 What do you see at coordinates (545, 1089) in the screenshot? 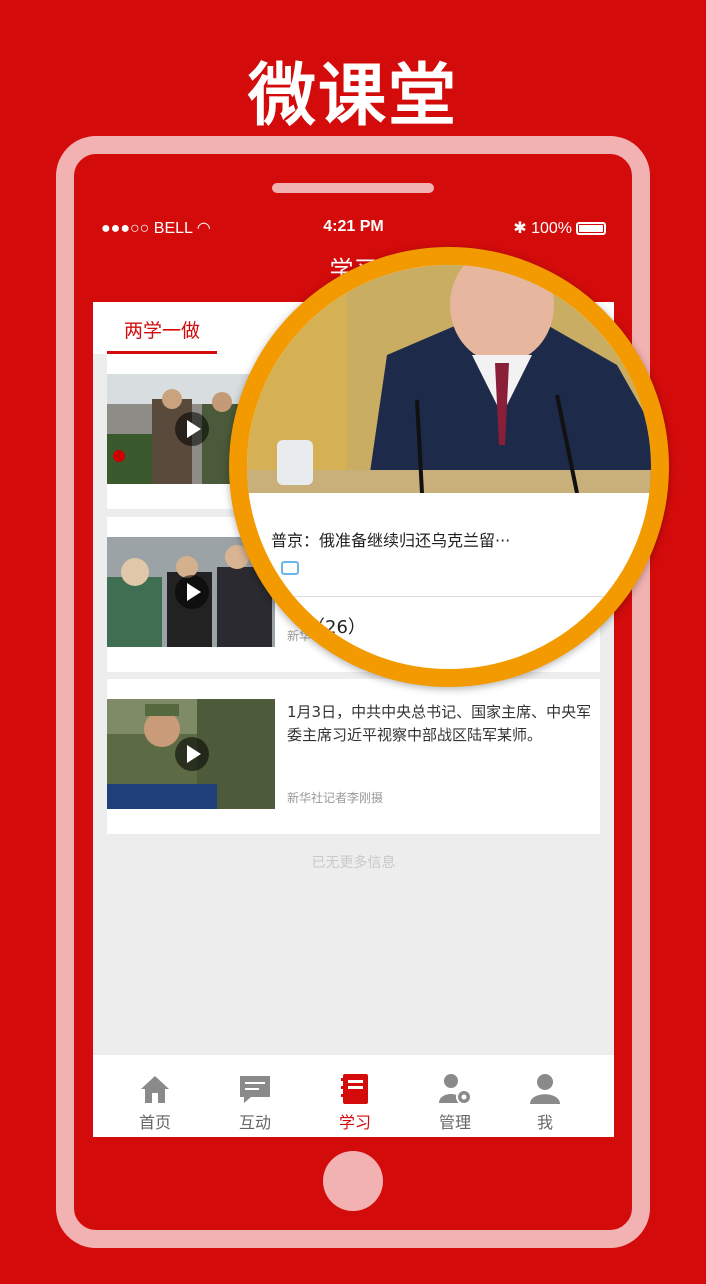
I see `user-icon` at bounding box center [545, 1089].